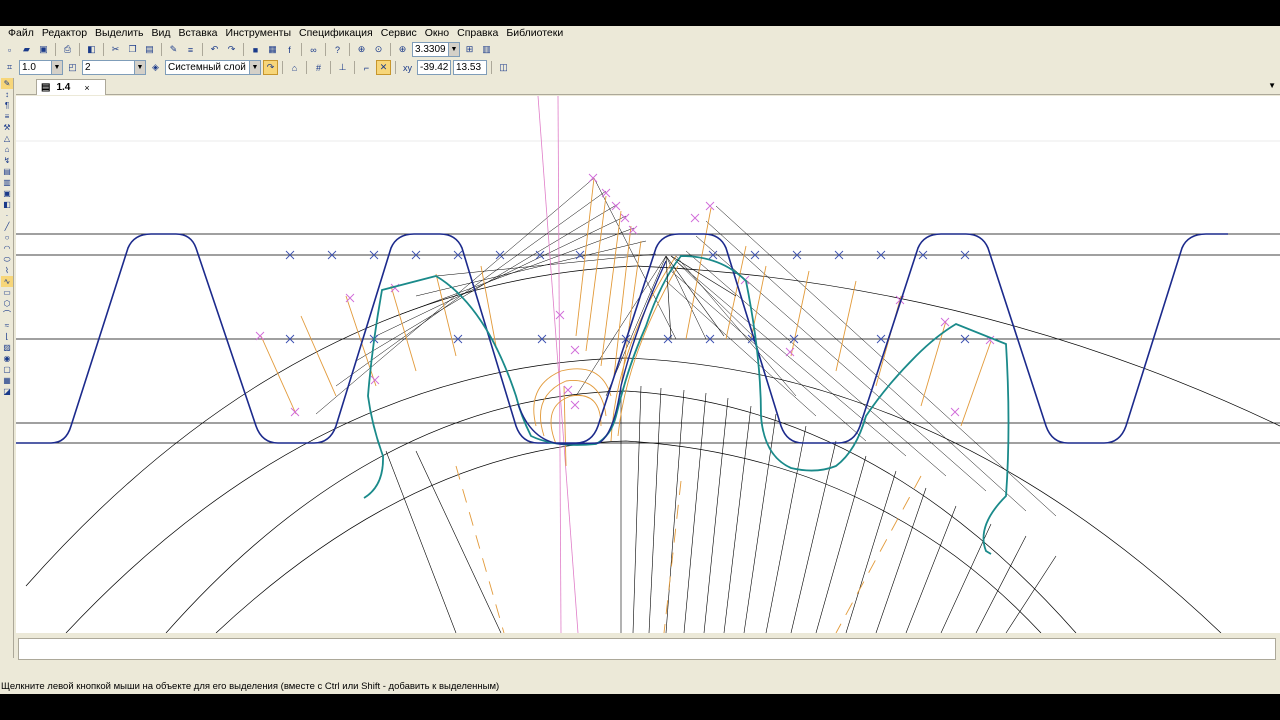  What do you see at coordinates (7, 336) in the screenshot?
I see `chamfer-icon: ⌊` at bounding box center [7, 336].